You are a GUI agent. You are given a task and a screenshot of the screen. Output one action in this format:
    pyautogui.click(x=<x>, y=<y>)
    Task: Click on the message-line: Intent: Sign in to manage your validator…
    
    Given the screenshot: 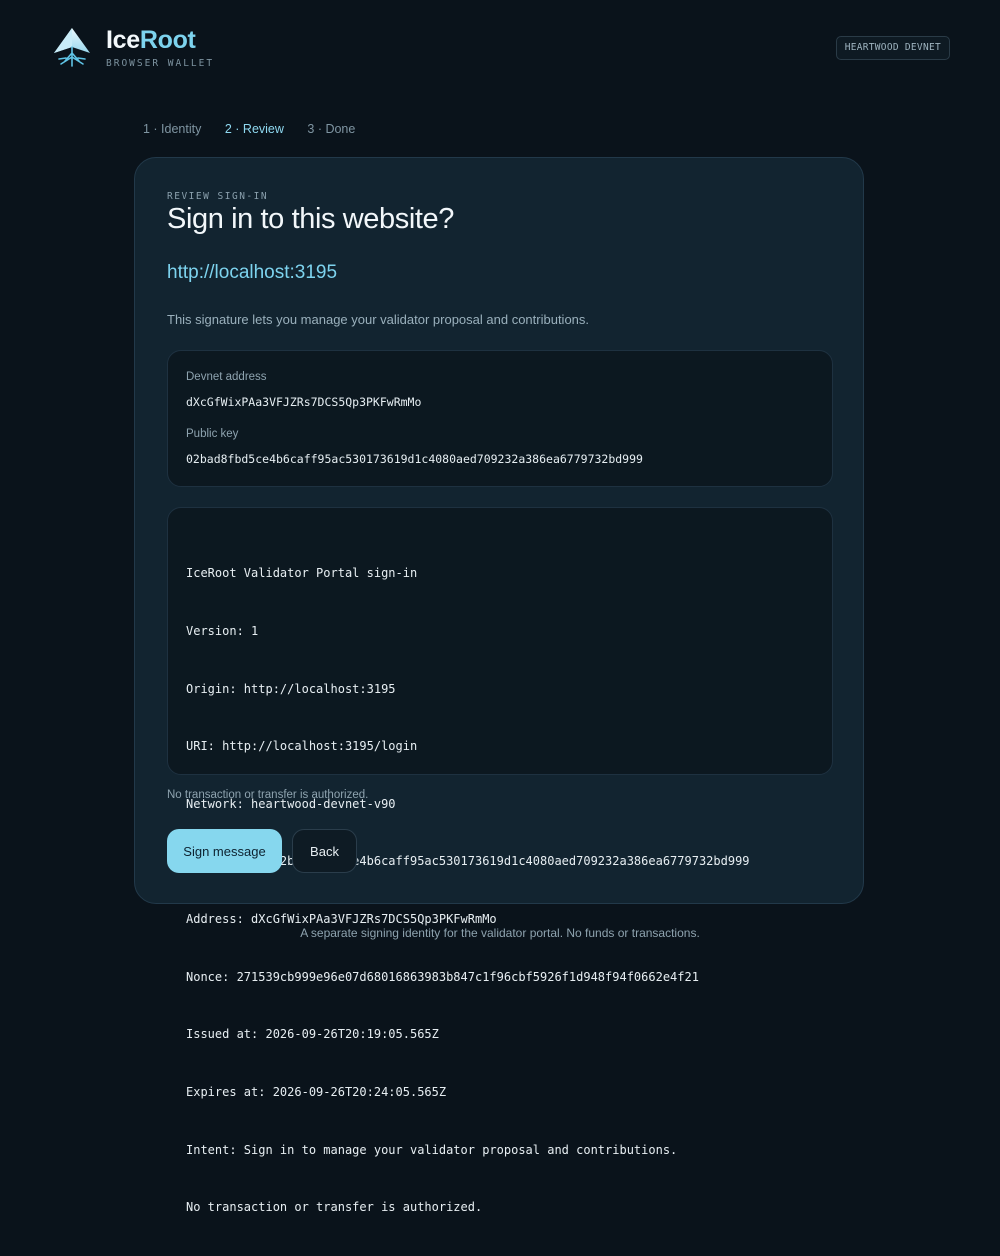 What is the action you would take?
    pyautogui.click(x=432, y=1149)
    